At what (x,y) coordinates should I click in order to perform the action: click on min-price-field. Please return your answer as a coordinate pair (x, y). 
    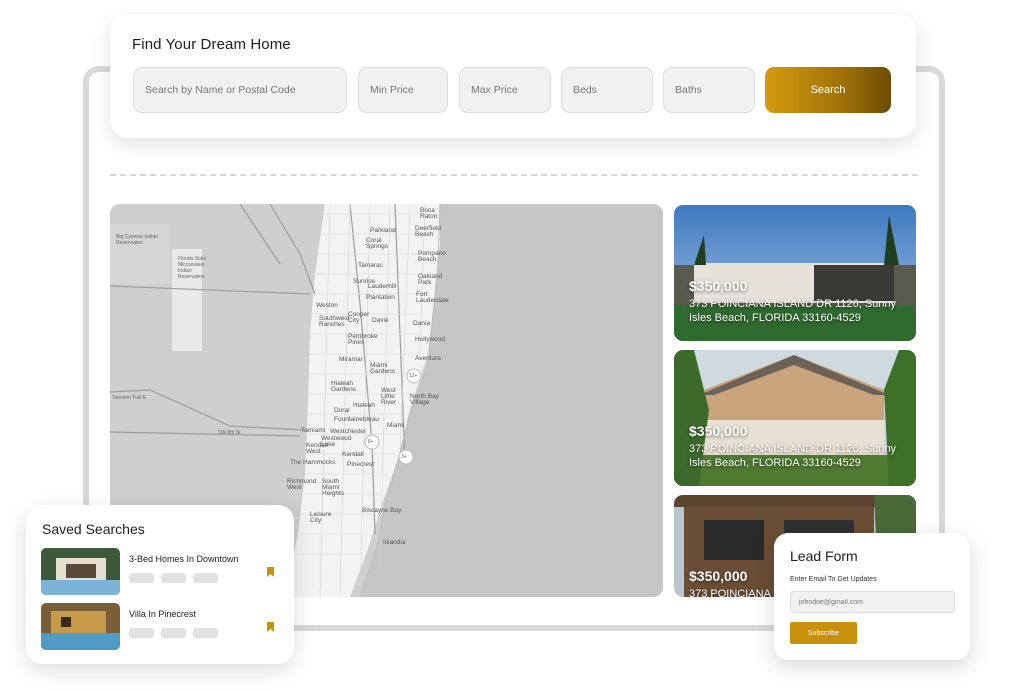
    Looking at the image, I should click on (403, 90).